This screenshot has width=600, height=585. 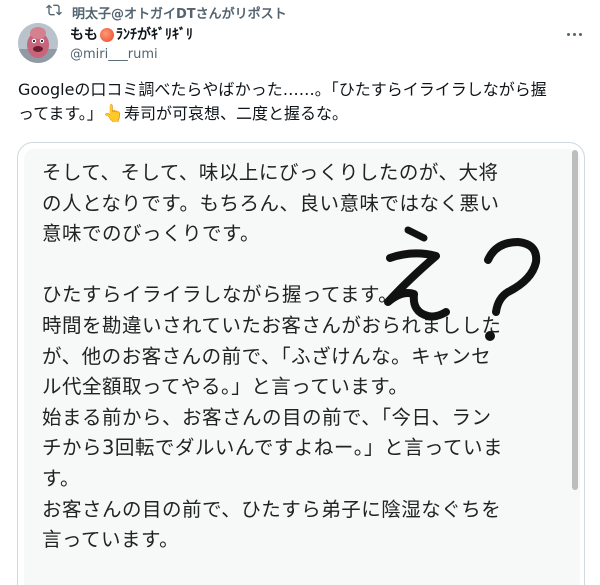 What do you see at coordinates (179, 14) in the screenshot?
I see `repost-text: 明太子@オトガイDTさんがリポスト` at bounding box center [179, 14].